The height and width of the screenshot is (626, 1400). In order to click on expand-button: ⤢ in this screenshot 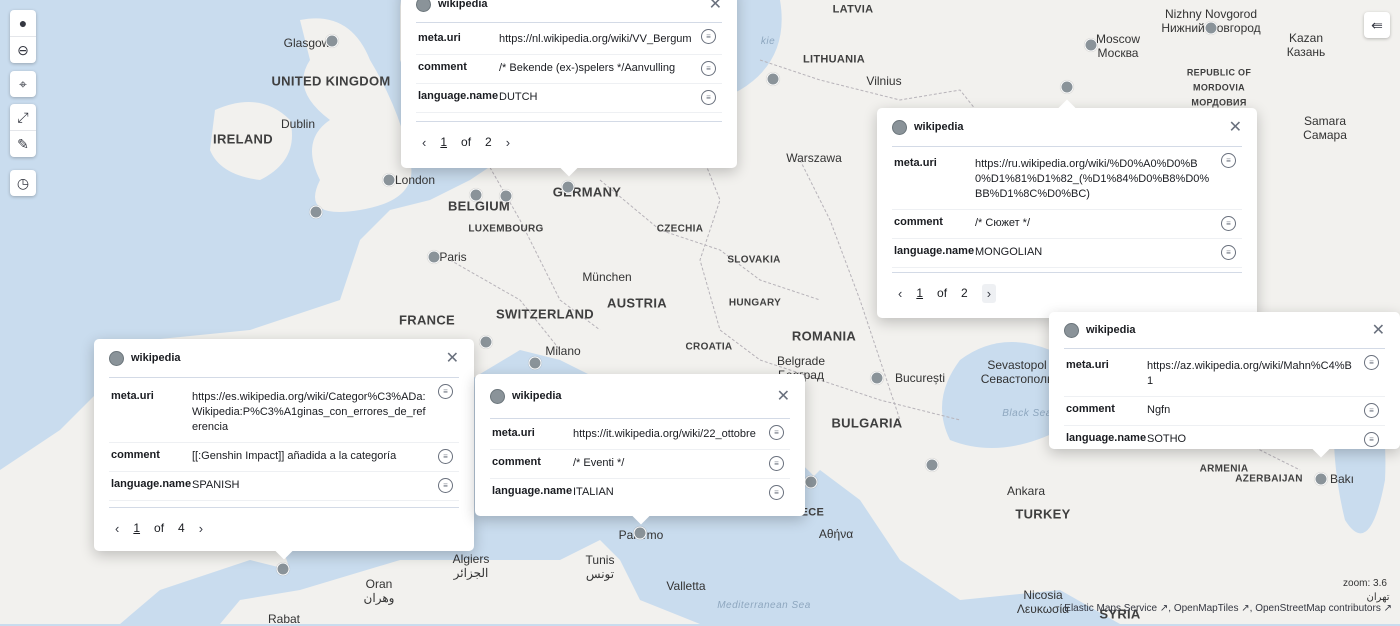, I will do `click(23, 117)`.